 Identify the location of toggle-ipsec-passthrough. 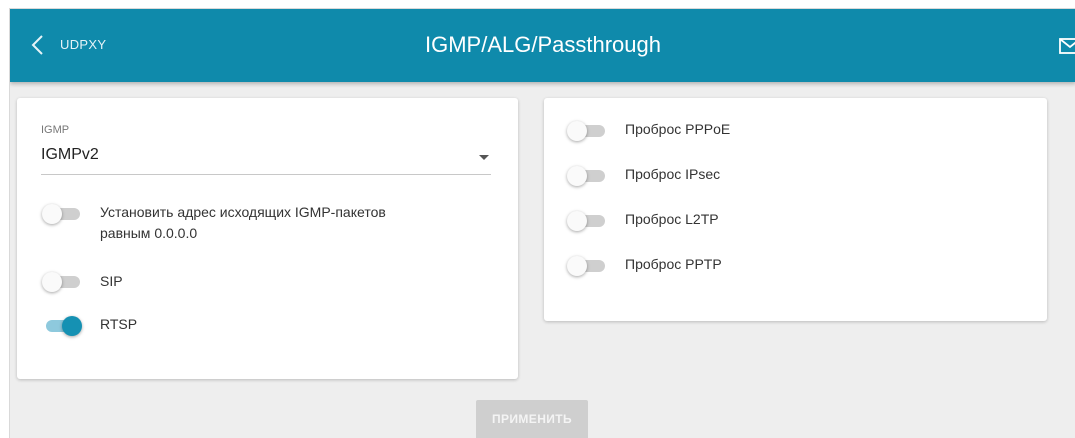
(587, 176).